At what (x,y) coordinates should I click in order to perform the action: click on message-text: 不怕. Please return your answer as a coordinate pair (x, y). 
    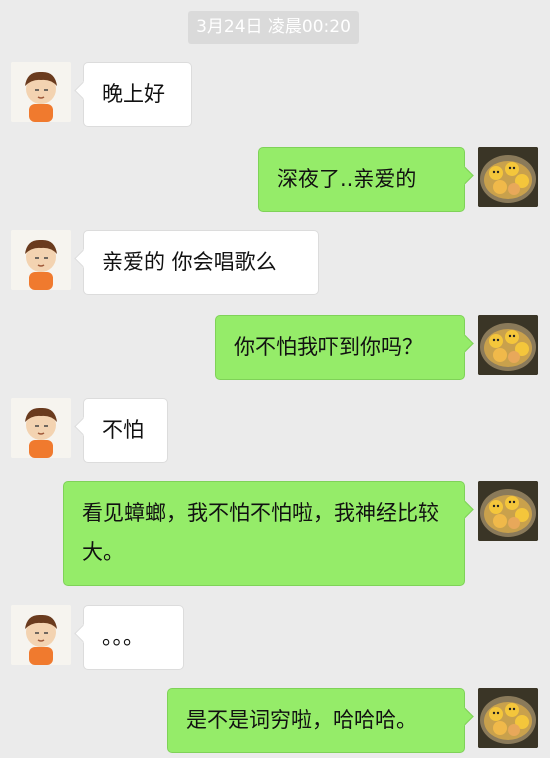
    Looking at the image, I should click on (123, 430).